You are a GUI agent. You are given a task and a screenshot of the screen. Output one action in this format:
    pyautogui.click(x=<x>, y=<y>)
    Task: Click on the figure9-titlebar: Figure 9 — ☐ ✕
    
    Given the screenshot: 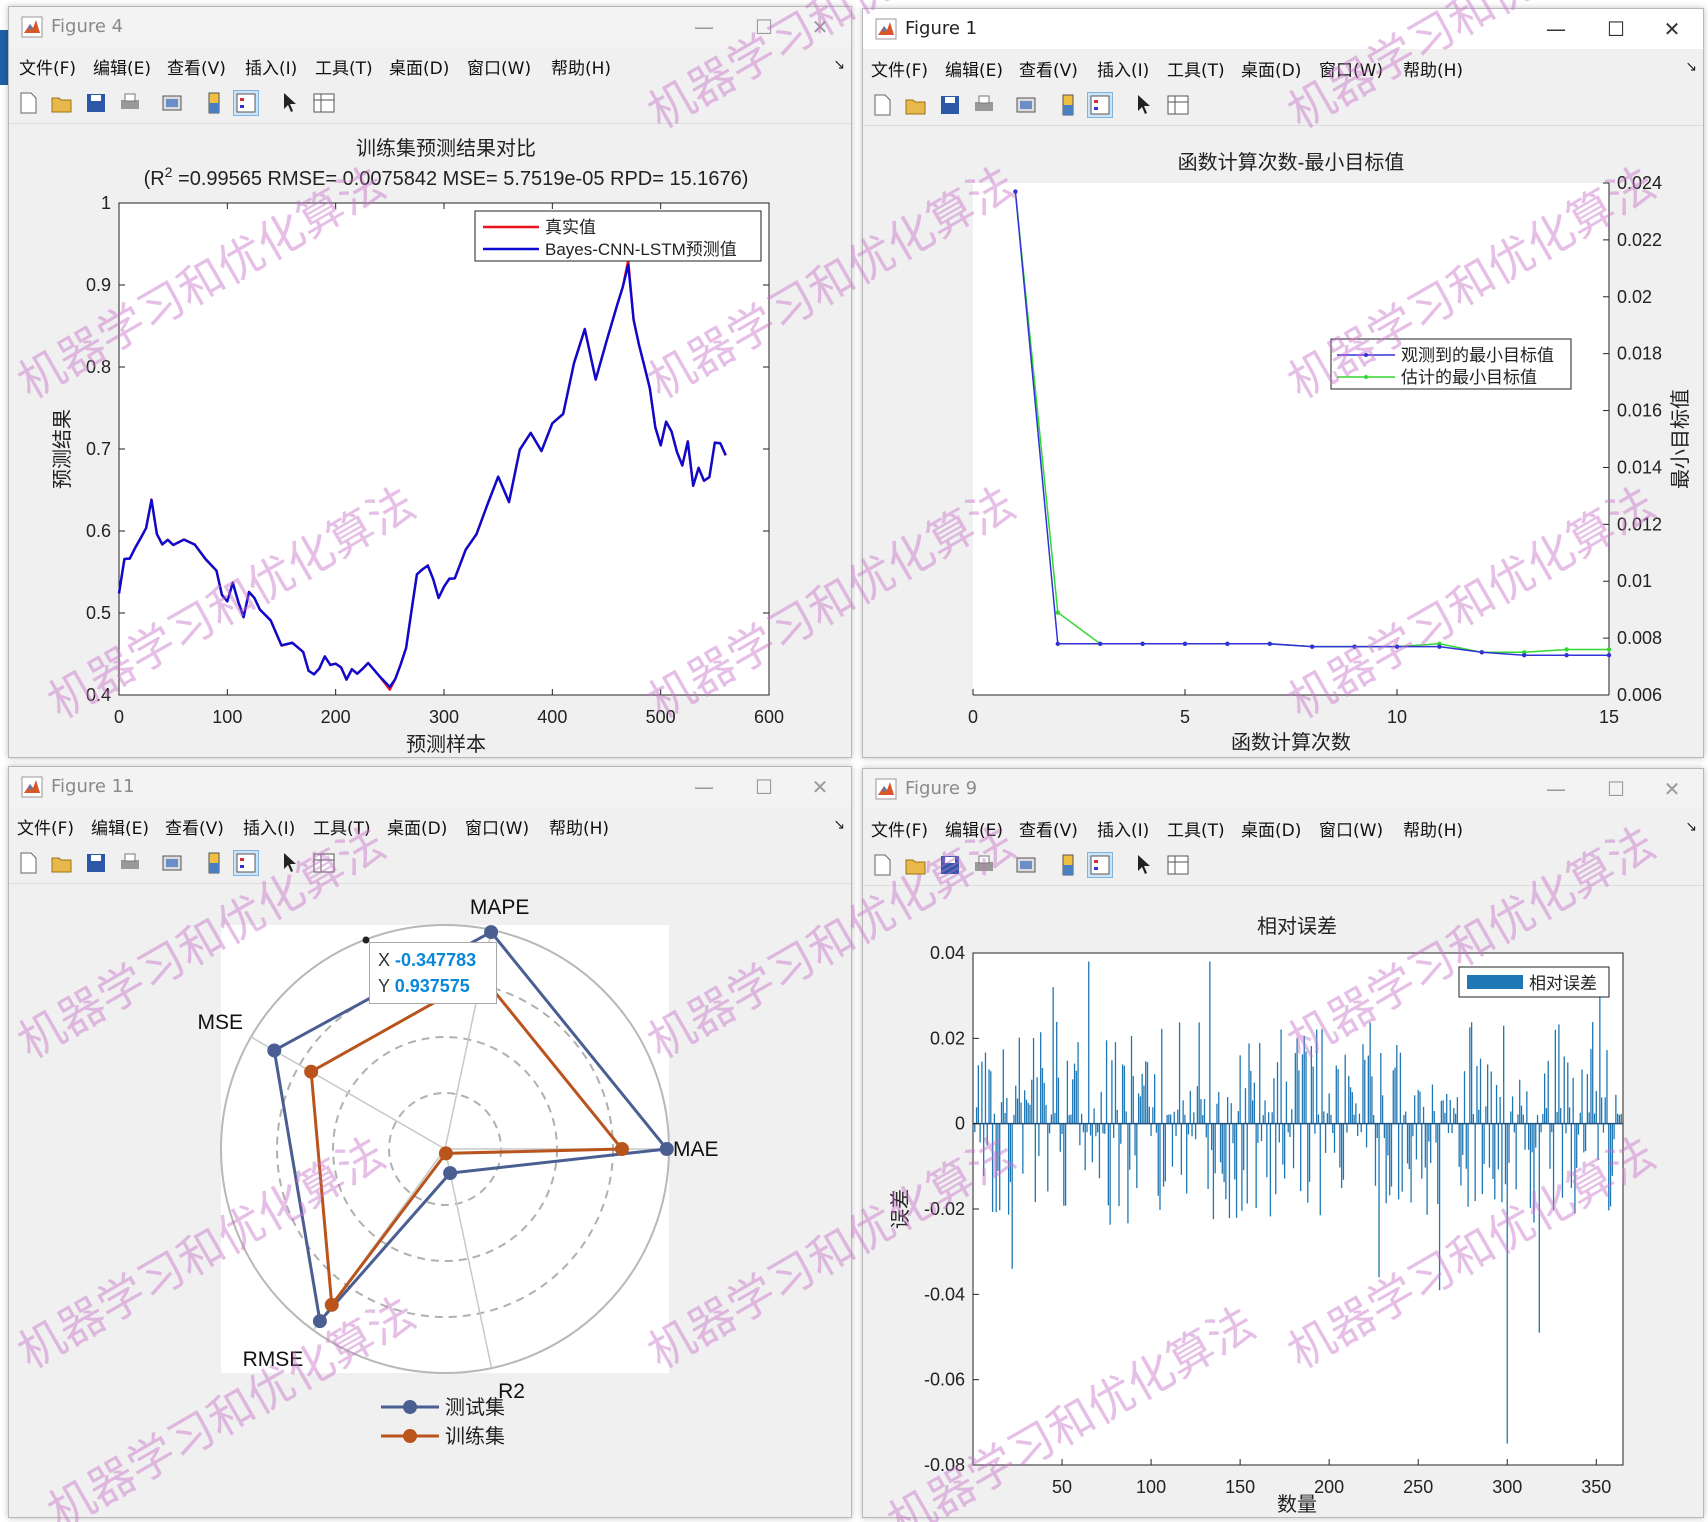 What is the action you would take?
    pyautogui.click(x=1283, y=789)
    